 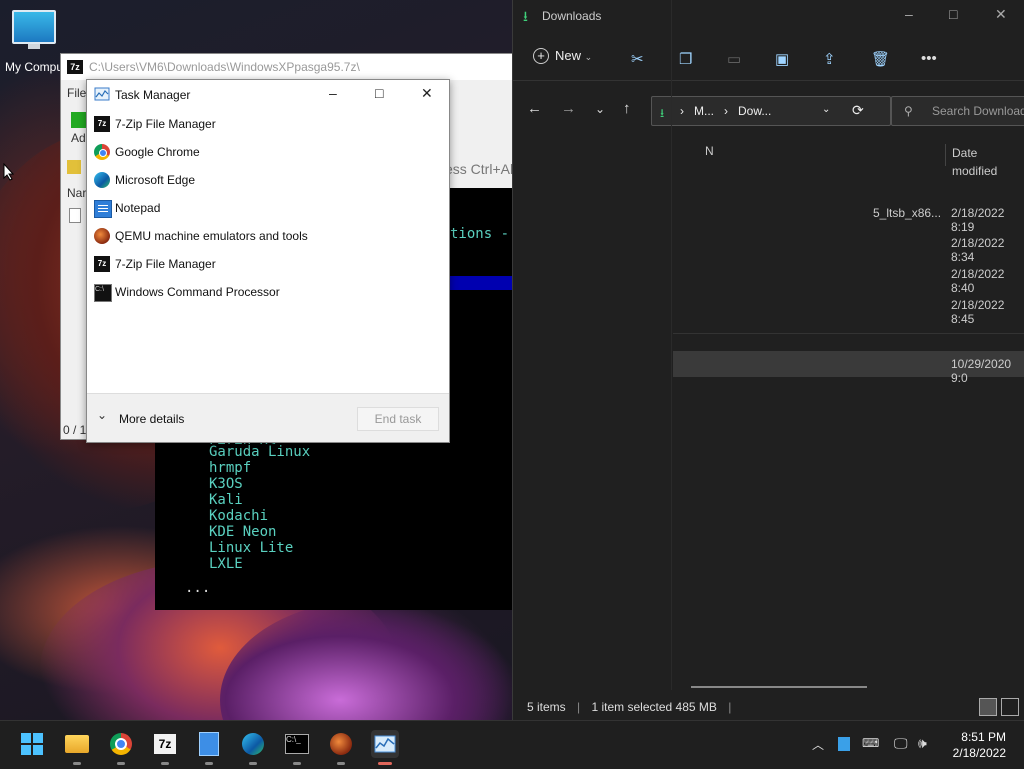 What do you see at coordinates (978, 111) in the screenshot?
I see `search-placeholder: Search Download` at bounding box center [978, 111].